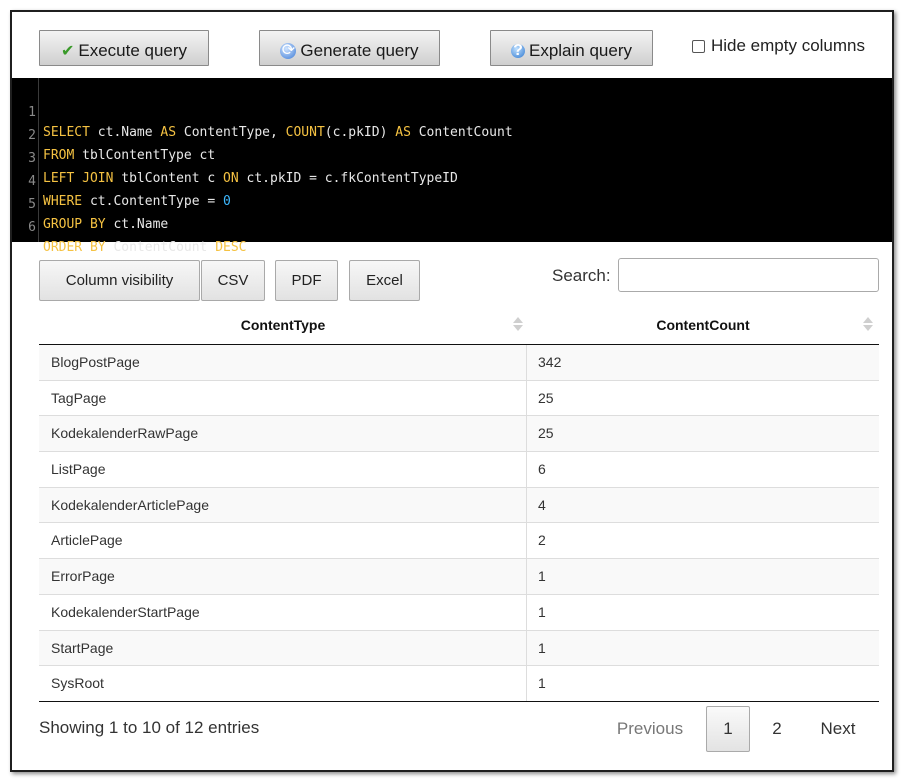 Image resolution: width=906 pixels, height=780 pixels. What do you see at coordinates (149, 727) in the screenshot?
I see `table-info: Showing 1 to 10 of 12 entries` at bounding box center [149, 727].